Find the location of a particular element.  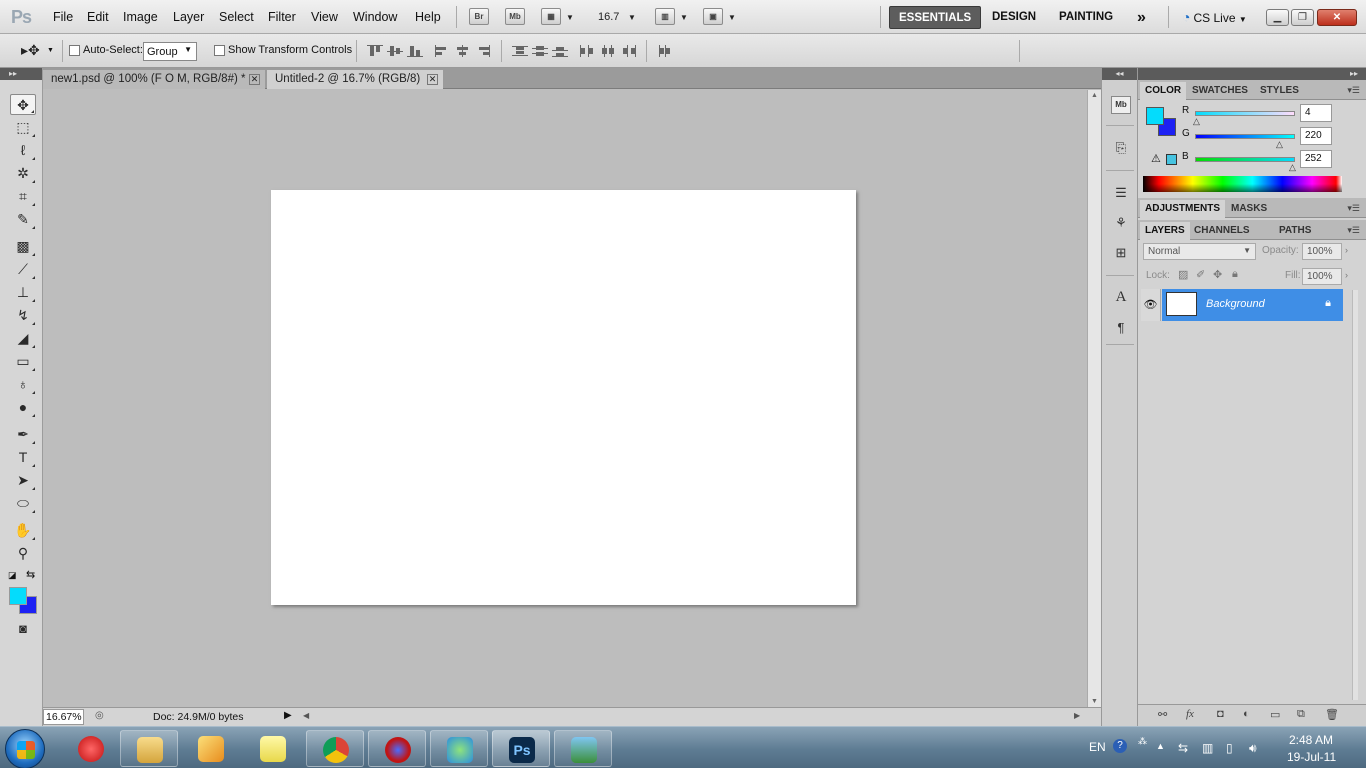

tab-color: COLOR is located at coordinates (1163, 91).